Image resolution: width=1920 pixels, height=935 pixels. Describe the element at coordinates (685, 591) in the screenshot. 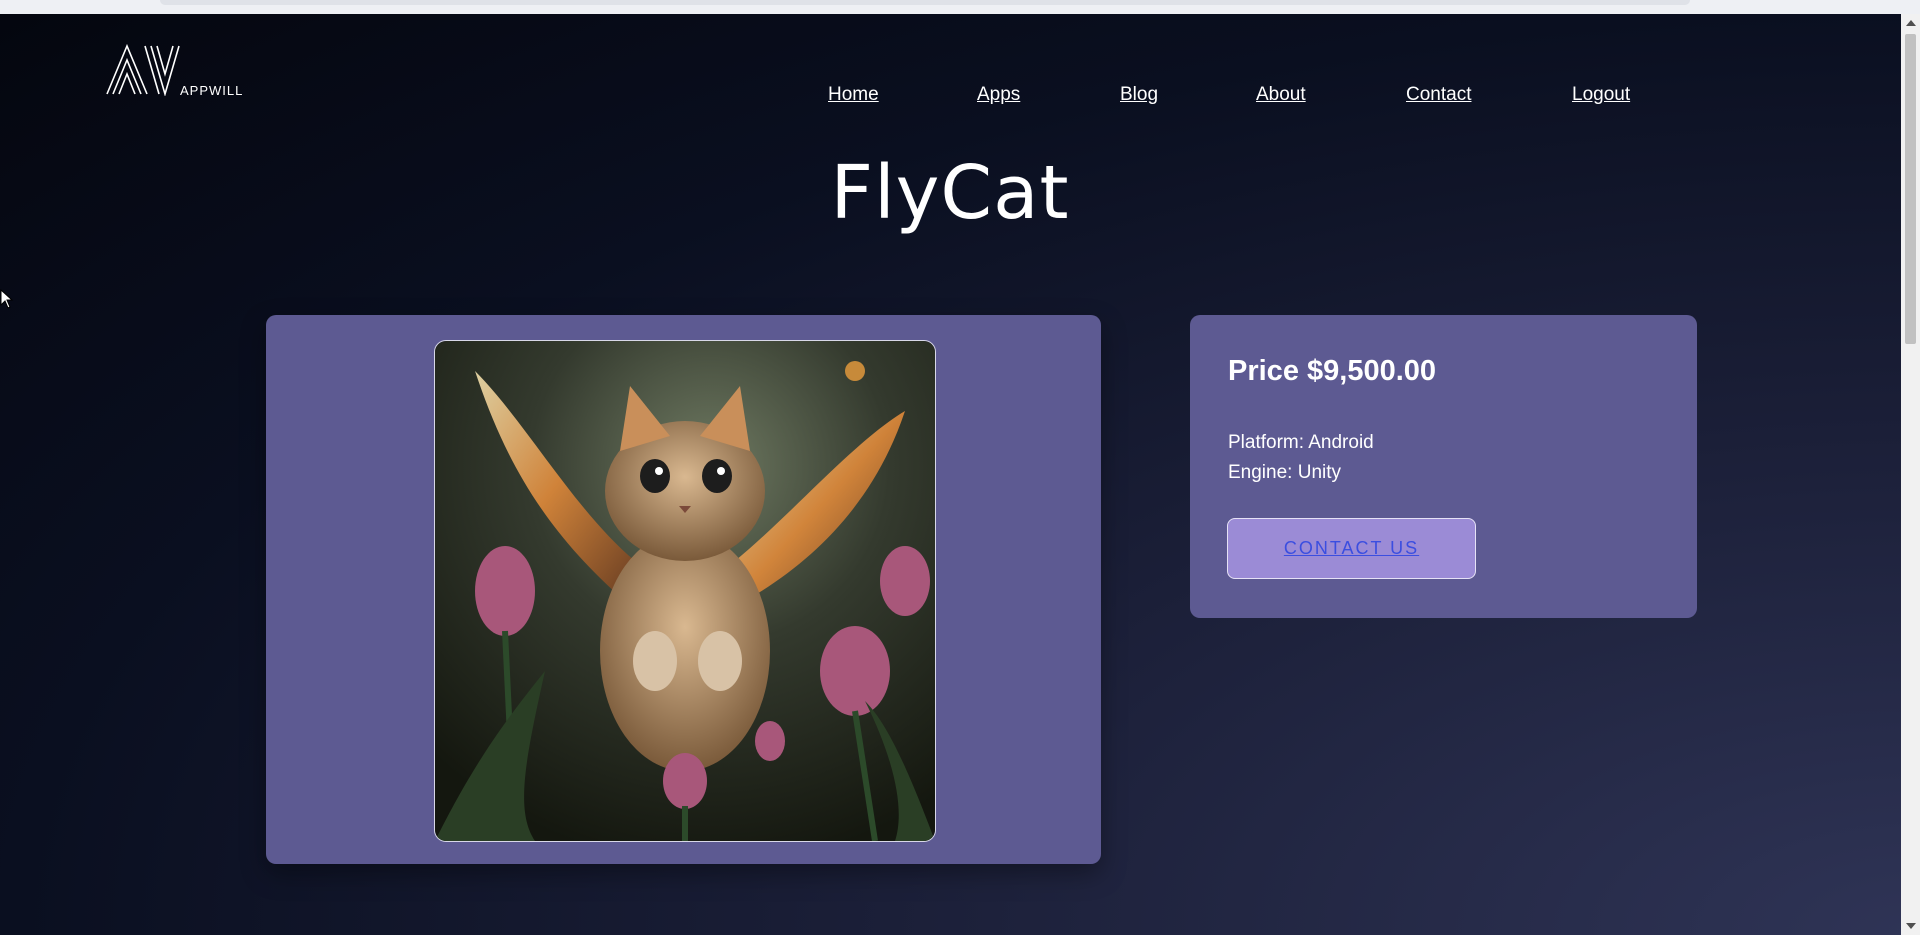

I see `flying-cat-image` at that location.